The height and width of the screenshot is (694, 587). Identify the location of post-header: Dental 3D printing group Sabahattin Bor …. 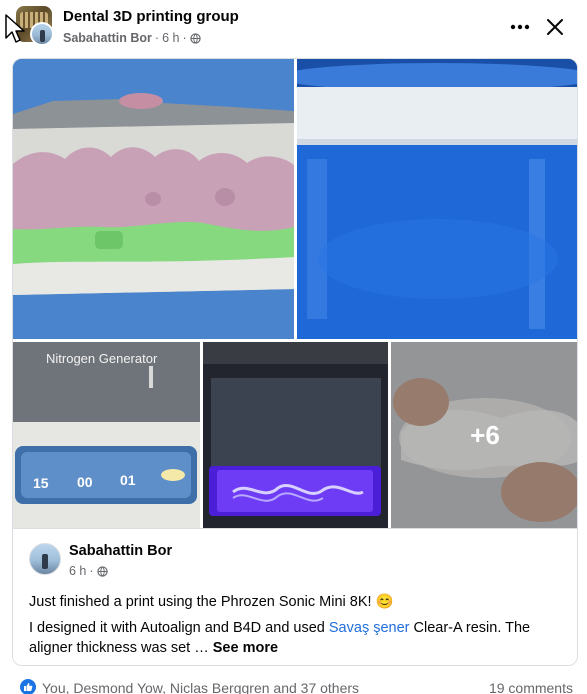
(293, 28).